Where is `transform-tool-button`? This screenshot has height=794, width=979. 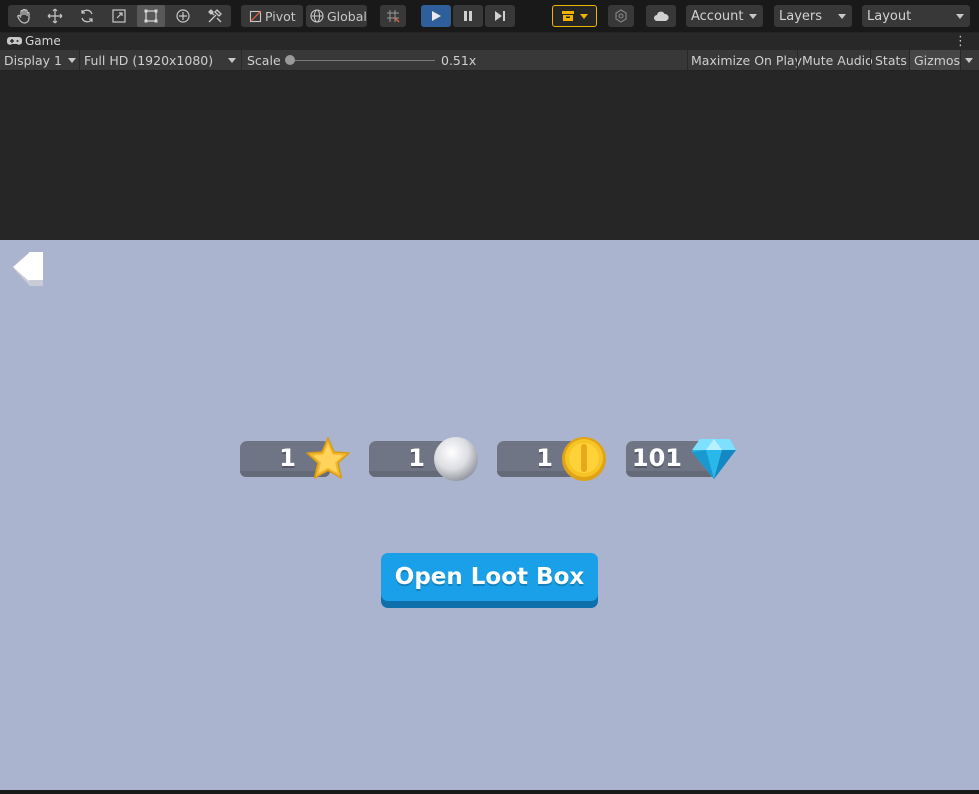 transform-tool-button is located at coordinates (183, 16).